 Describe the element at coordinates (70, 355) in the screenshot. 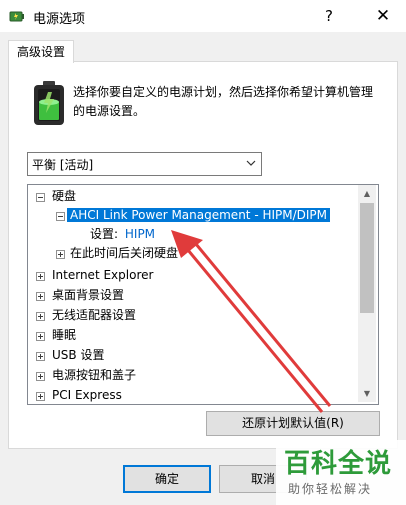

I see `tree-item-usb: USB 设置` at that location.